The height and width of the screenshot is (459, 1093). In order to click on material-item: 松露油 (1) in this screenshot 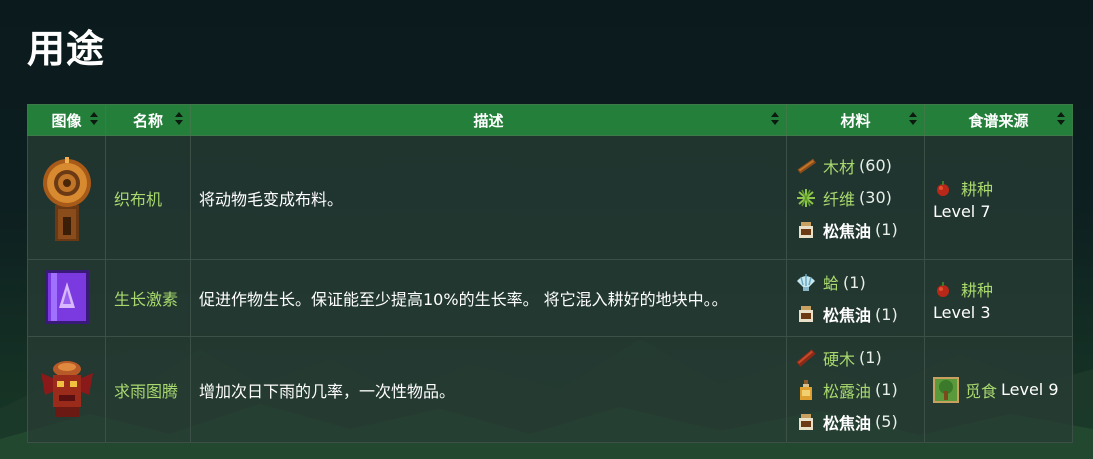, I will do `click(855, 390)`.